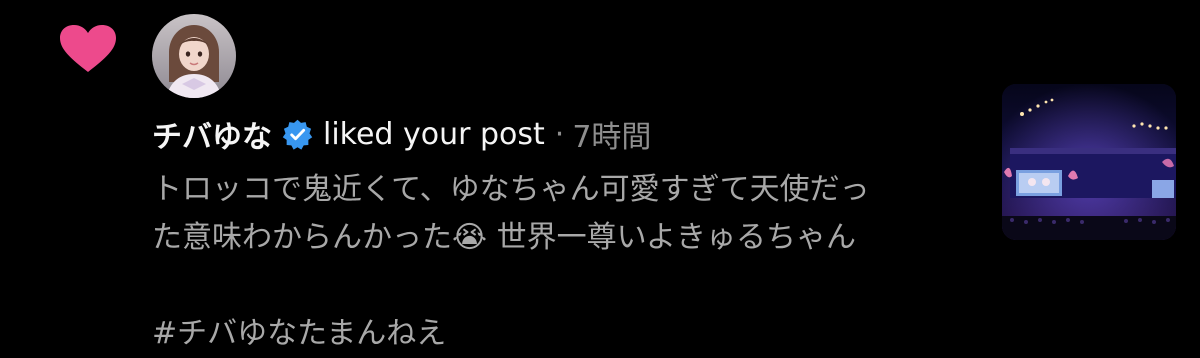 Image resolution: width=1200 pixels, height=358 pixels. I want to click on verified-badge-icon, so click(297, 134).